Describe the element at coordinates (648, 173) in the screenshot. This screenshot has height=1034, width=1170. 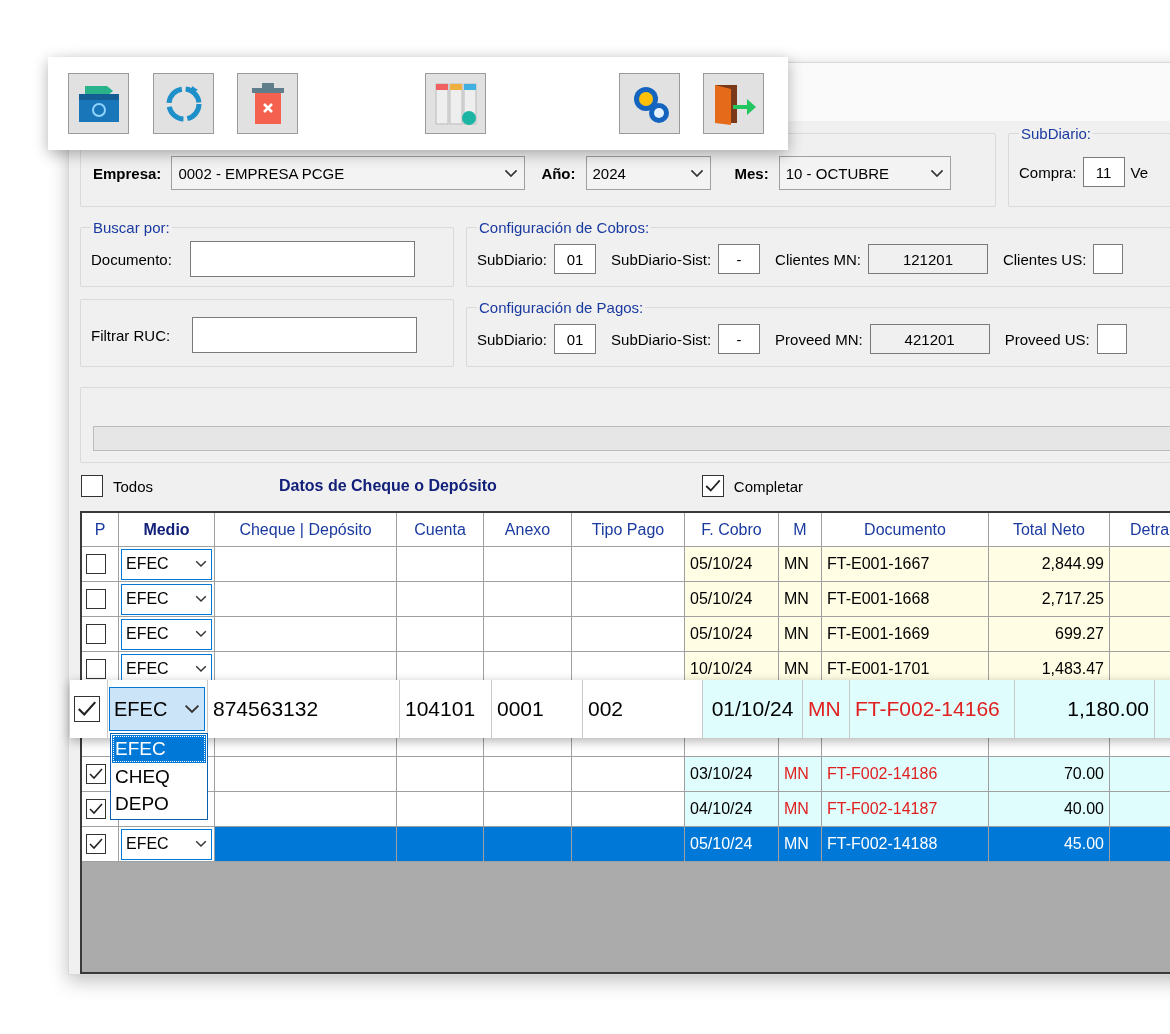
I see `year-select: 2024` at that location.